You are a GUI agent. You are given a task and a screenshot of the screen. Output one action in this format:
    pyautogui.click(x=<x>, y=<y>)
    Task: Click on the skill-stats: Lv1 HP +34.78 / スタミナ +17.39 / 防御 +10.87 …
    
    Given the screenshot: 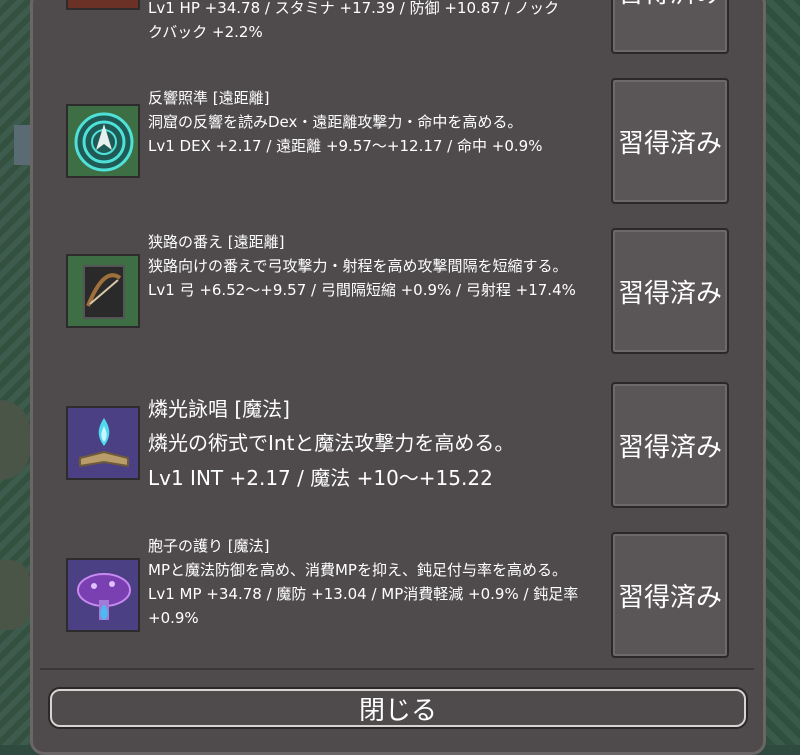 What is the action you would take?
    pyautogui.click(x=354, y=8)
    